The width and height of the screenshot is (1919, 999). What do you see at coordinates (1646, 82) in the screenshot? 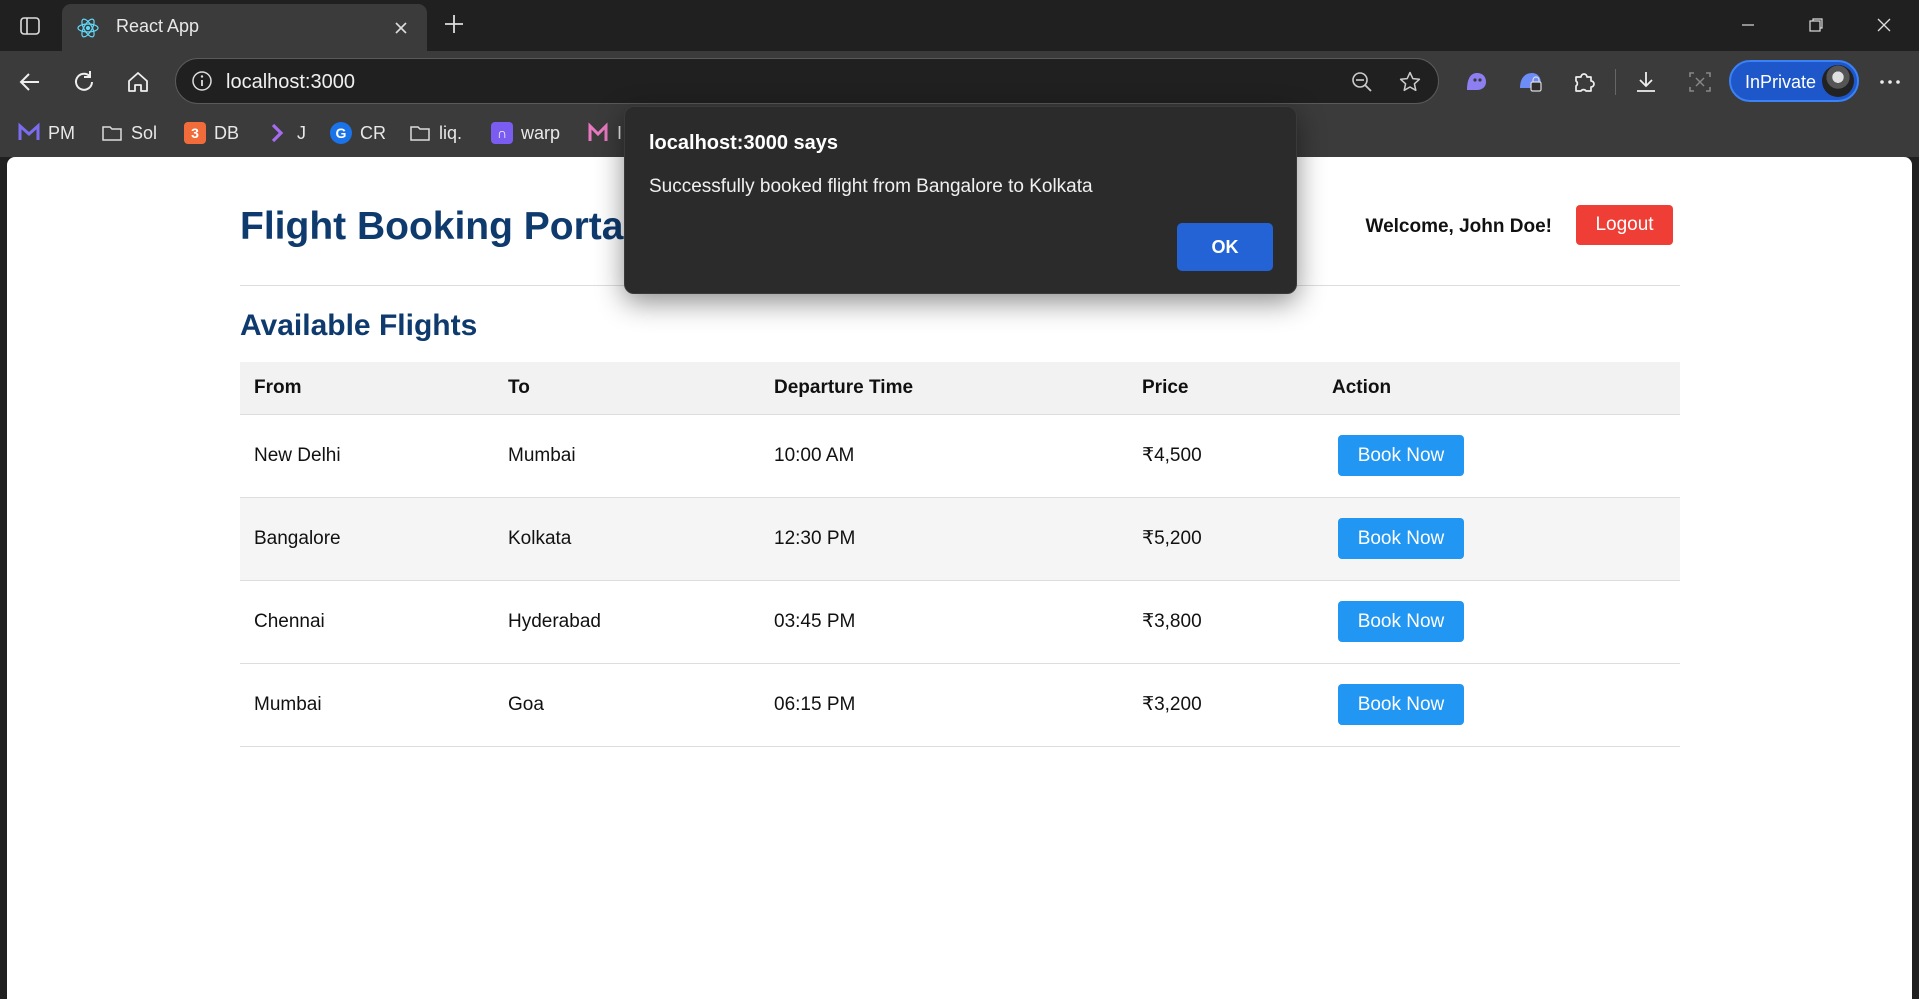
I see `downloads-icon` at bounding box center [1646, 82].